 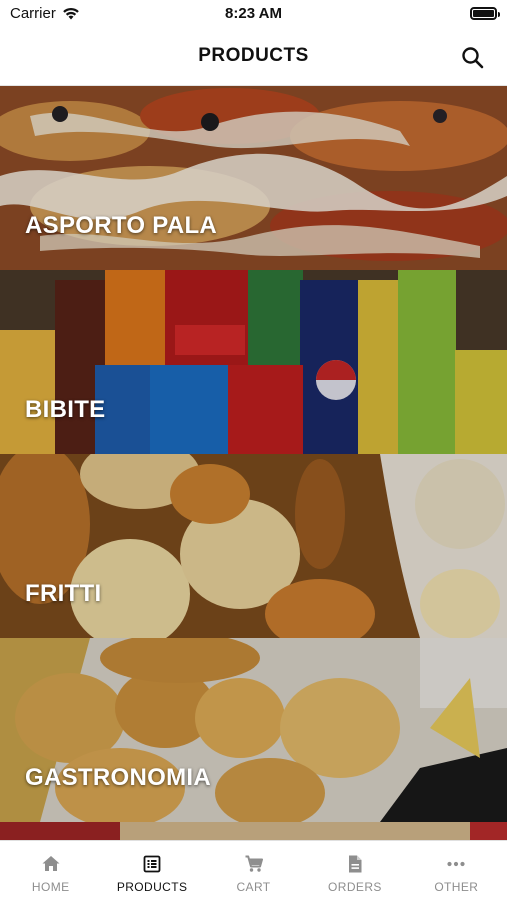 I want to click on page-title: PRODUCTS, so click(x=253, y=55).